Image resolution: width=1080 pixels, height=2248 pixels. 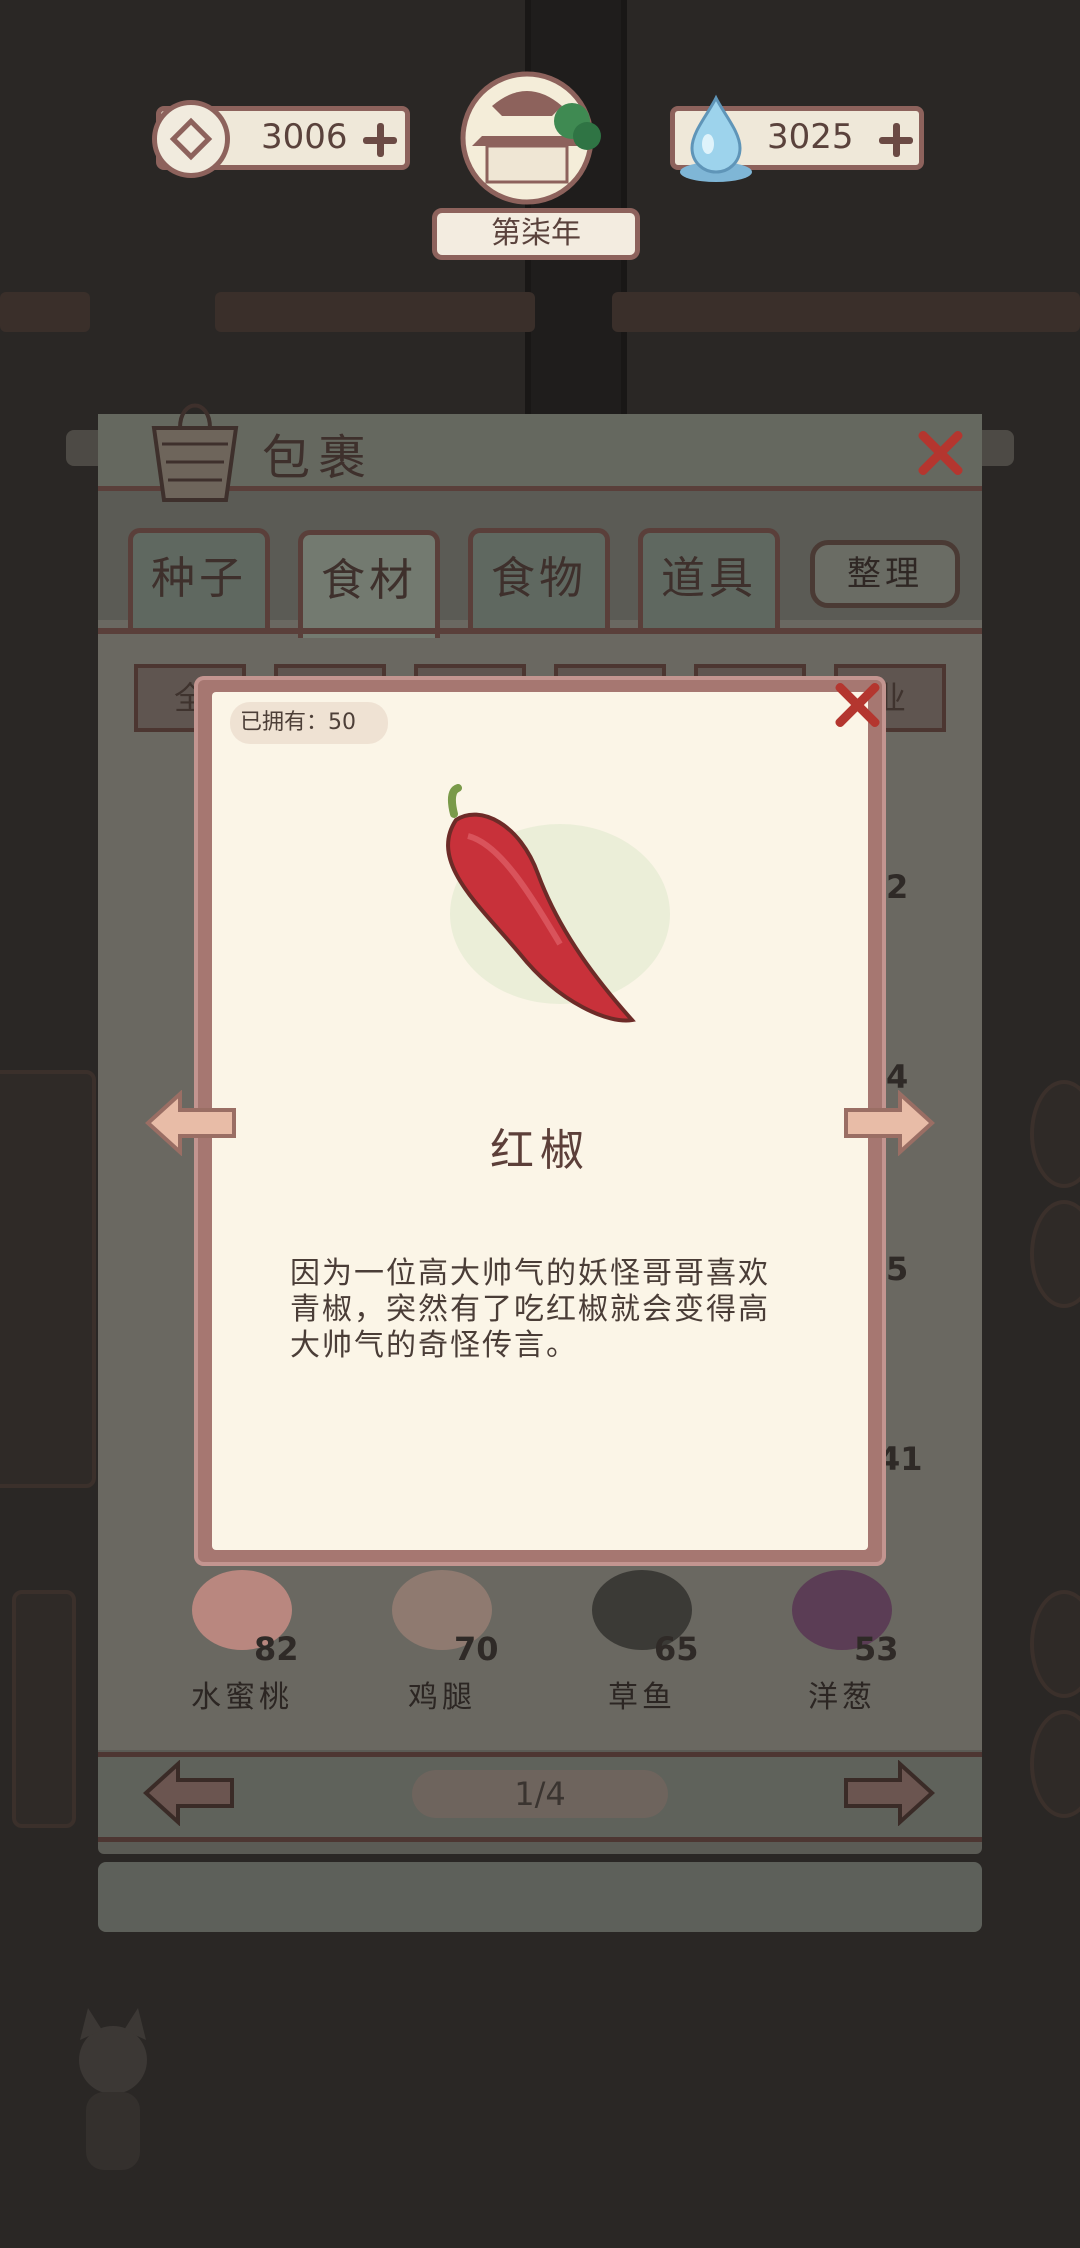 What do you see at coordinates (45, 312) in the screenshot?
I see `background-beam-left` at bounding box center [45, 312].